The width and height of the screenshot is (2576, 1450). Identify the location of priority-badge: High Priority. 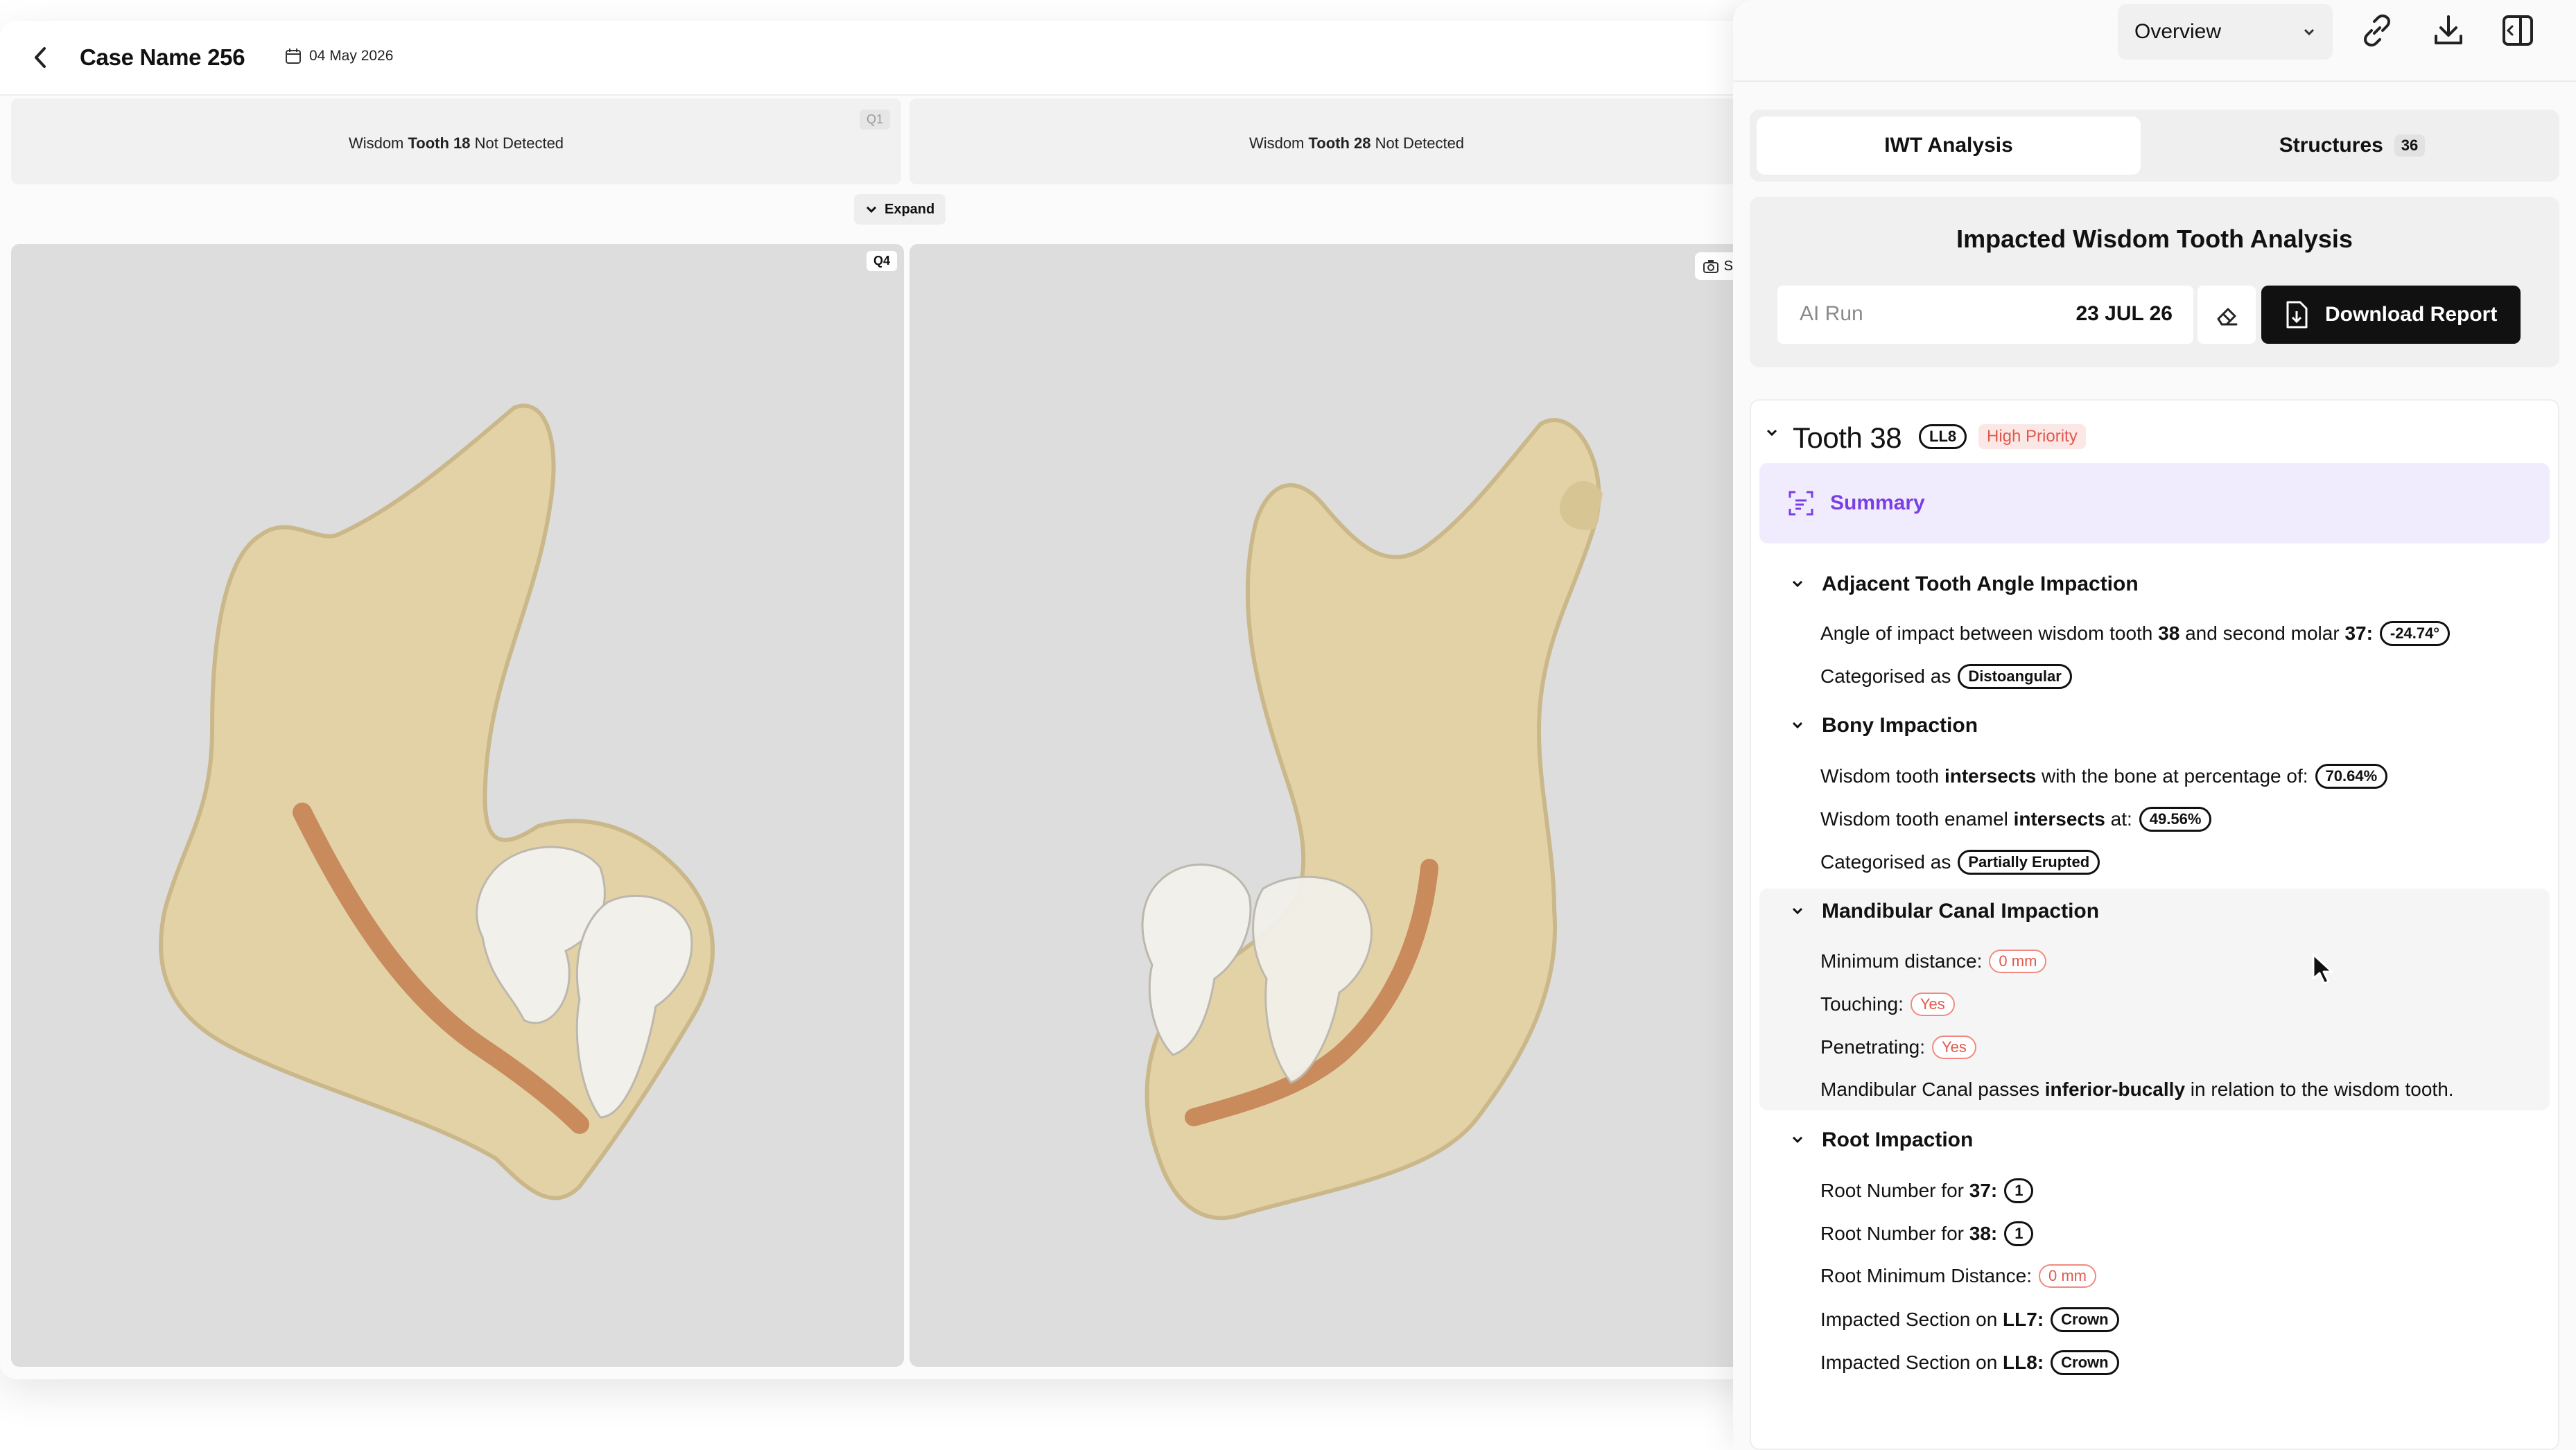
(2032, 436).